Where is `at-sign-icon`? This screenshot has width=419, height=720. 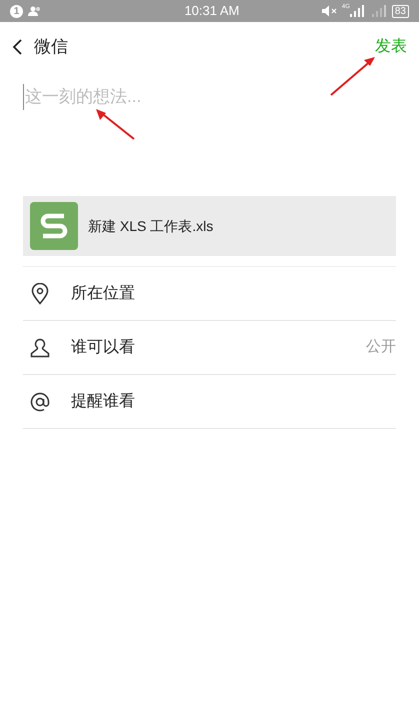
at-sign-icon is located at coordinates (40, 402).